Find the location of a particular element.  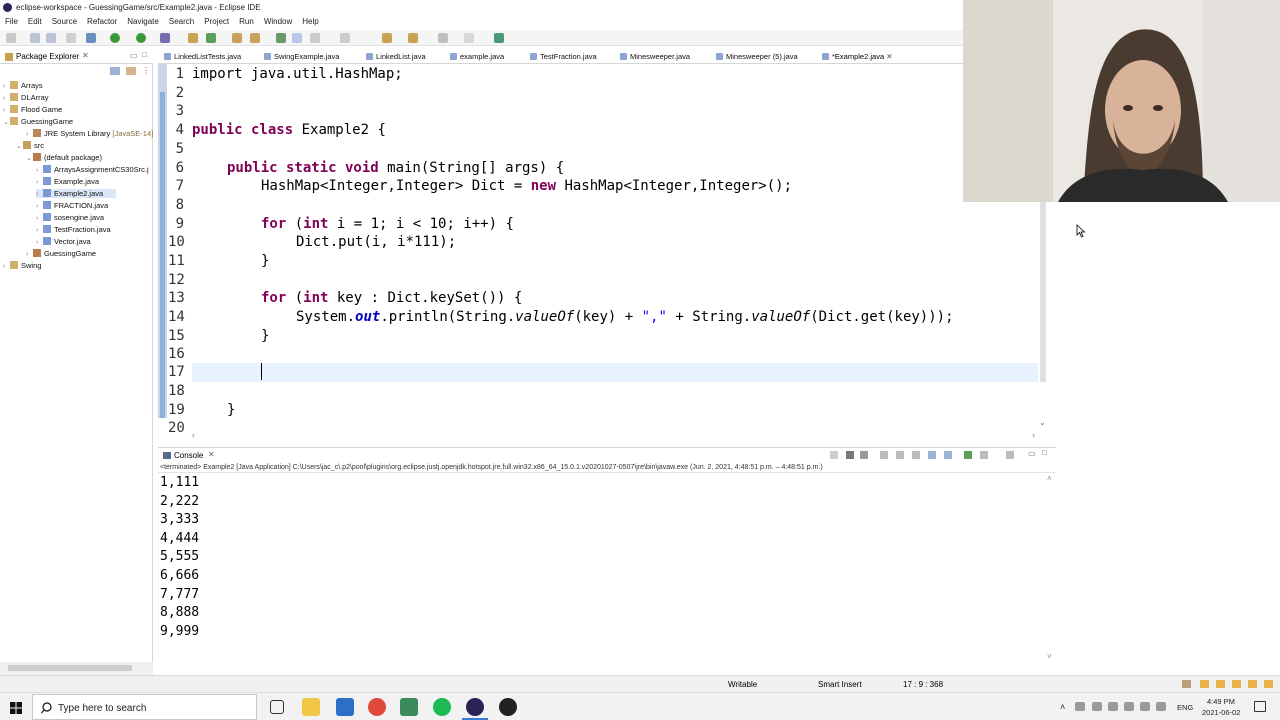

file-explorer-icon is located at coordinates (311, 707).